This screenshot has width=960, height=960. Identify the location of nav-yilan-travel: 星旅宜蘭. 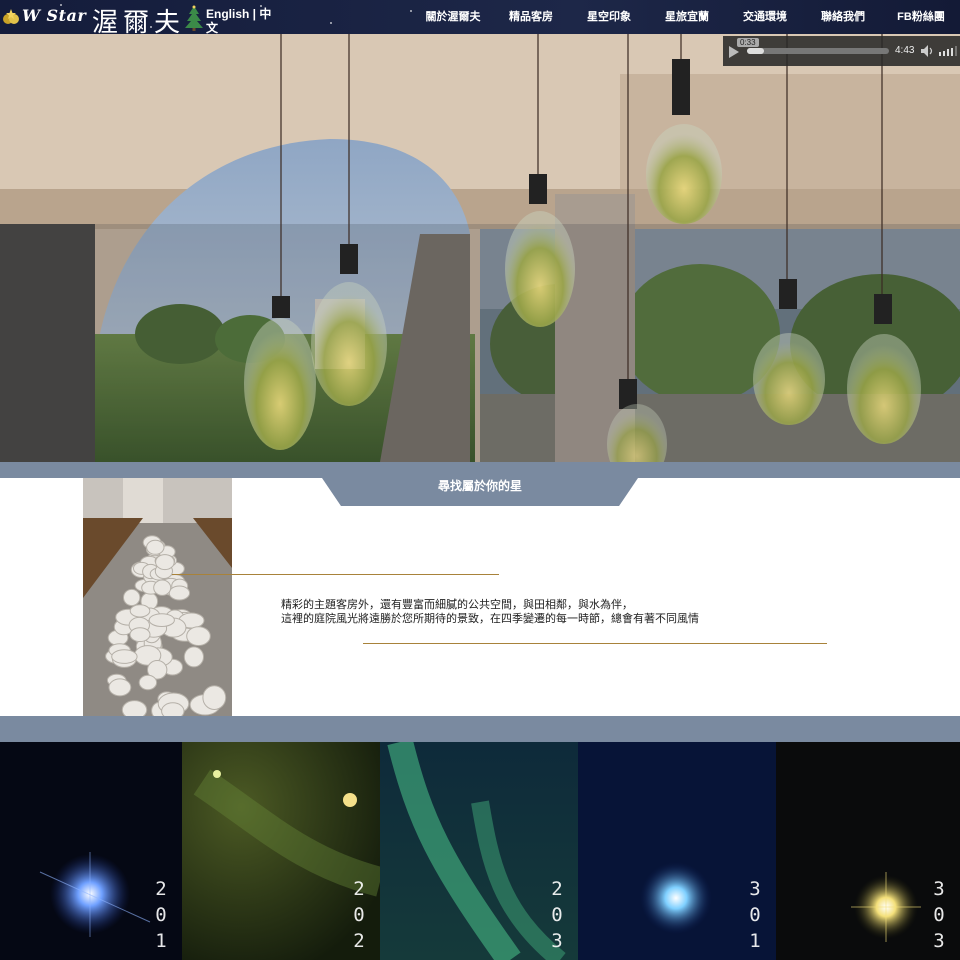
(687, 17).